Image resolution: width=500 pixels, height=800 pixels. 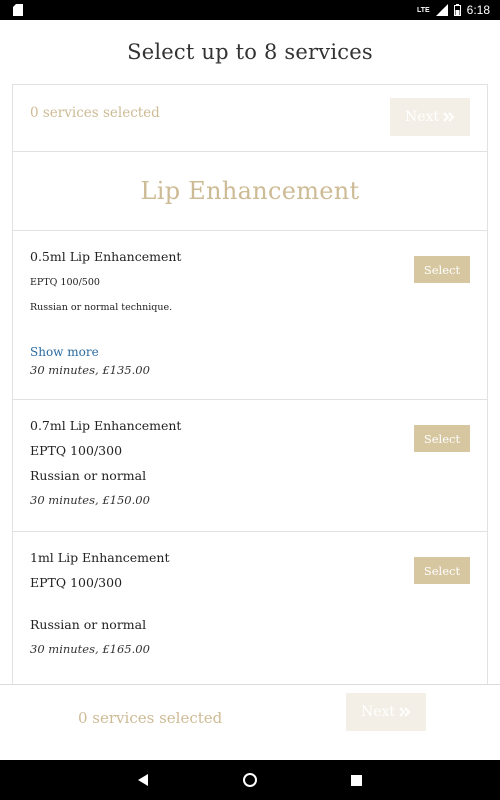 What do you see at coordinates (90, 500) in the screenshot?
I see `service-duration-price: 30 minutes, £150.00` at bounding box center [90, 500].